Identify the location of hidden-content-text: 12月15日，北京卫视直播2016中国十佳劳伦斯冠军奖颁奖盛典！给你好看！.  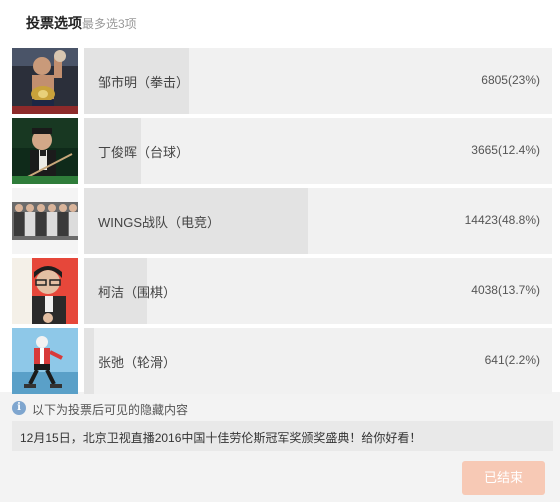
(221, 438).